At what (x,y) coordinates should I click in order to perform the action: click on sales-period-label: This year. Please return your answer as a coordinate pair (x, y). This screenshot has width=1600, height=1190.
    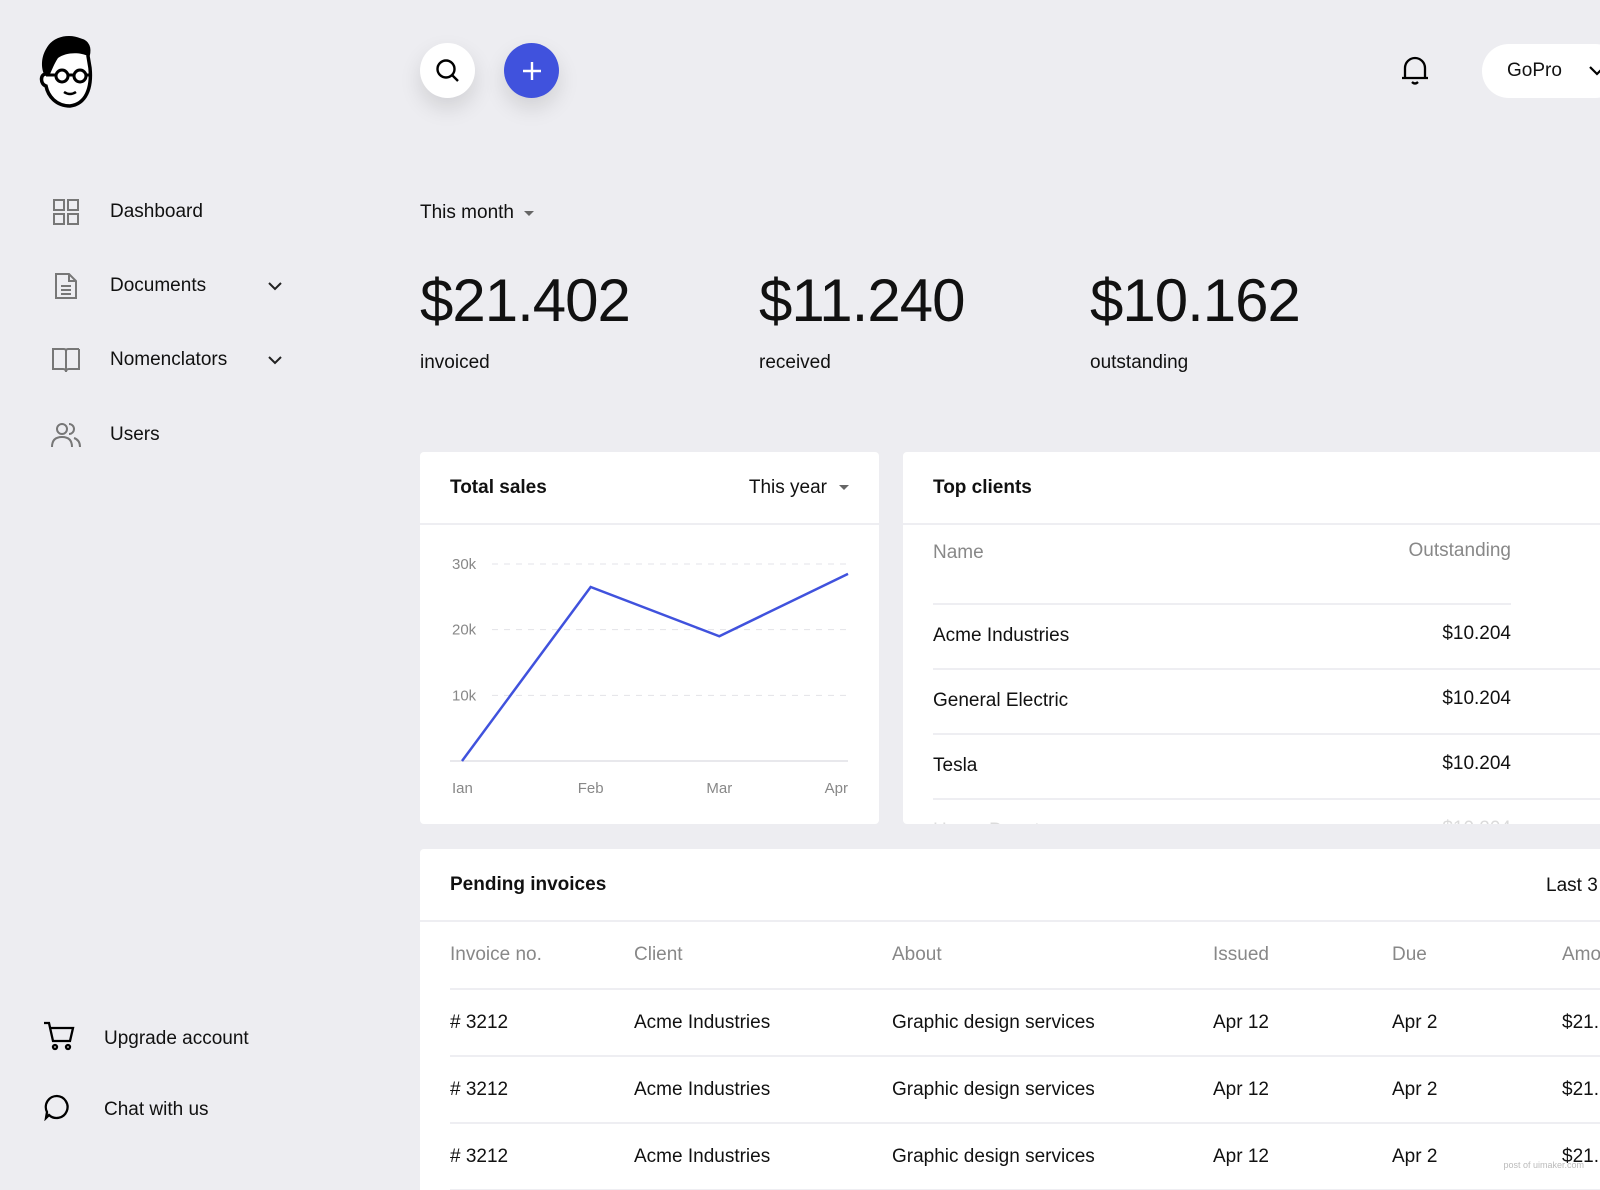
    Looking at the image, I should click on (787, 487).